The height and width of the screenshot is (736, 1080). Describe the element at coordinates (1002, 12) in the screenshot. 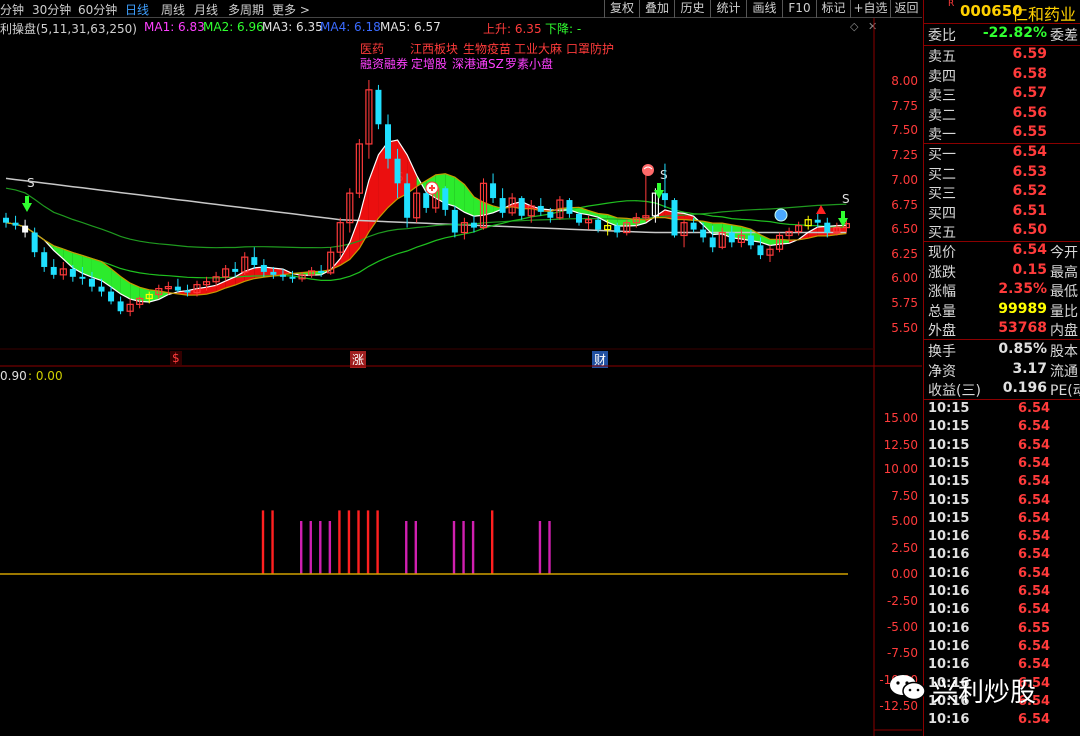

I see `stock-header: R 000650 仁和药业` at that location.